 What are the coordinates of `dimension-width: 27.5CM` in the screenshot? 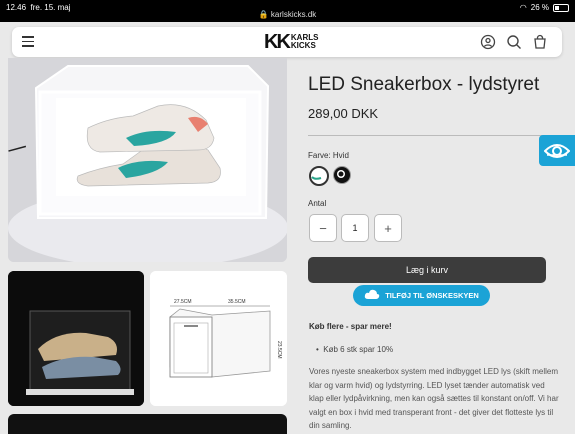 It's located at (183, 302).